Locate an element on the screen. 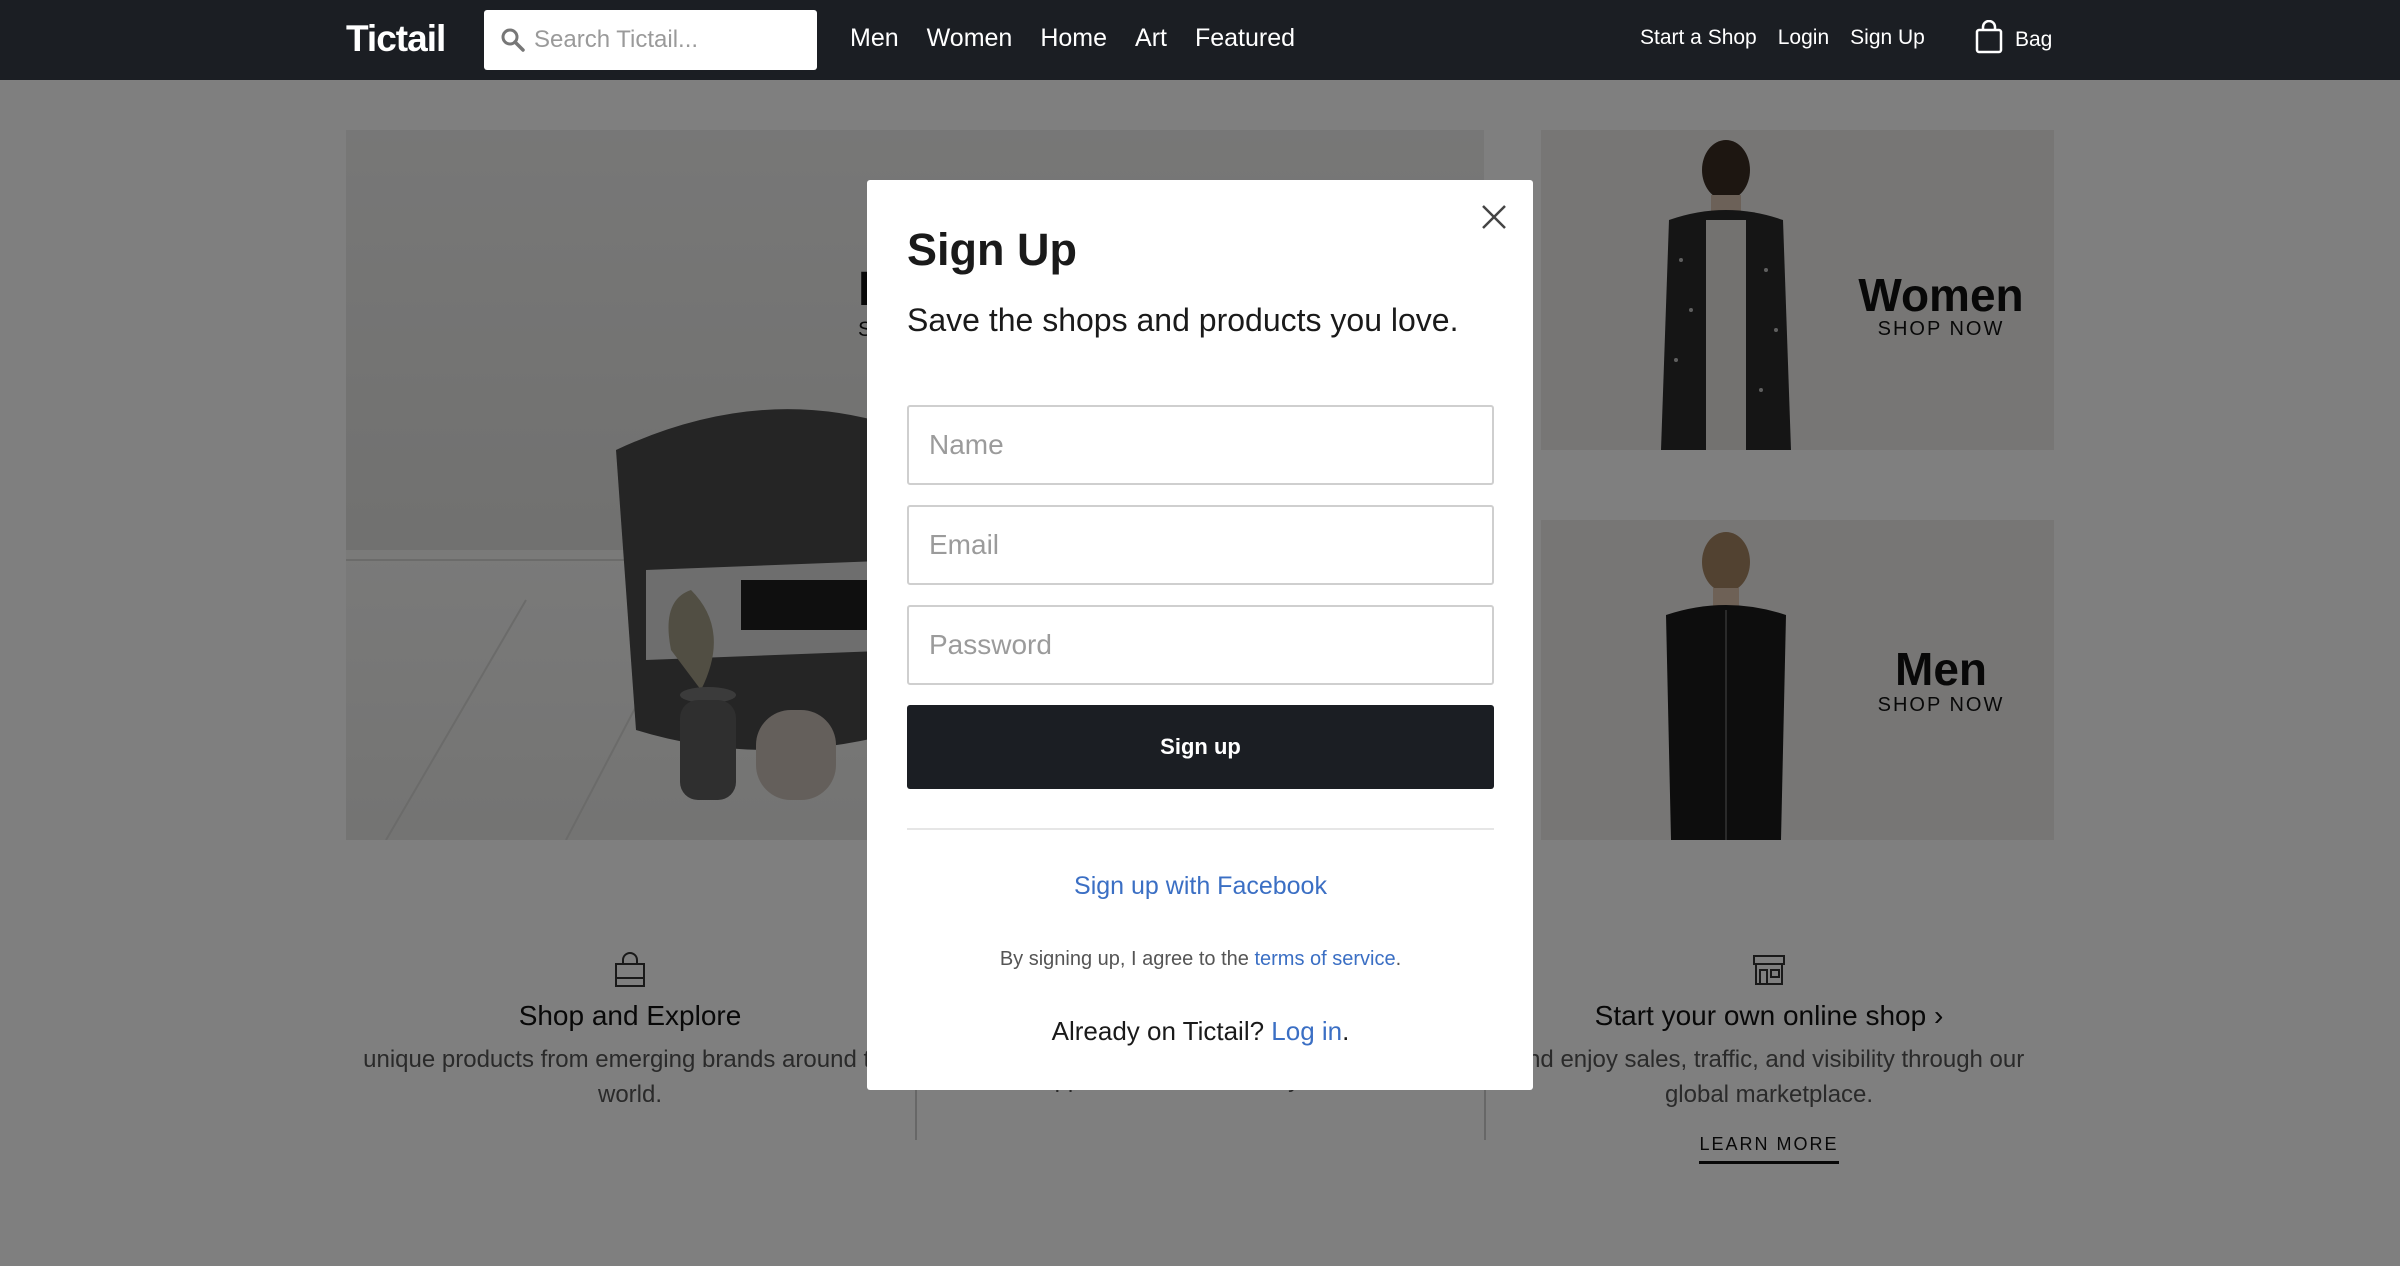 The width and height of the screenshot is (2400, 1266). password-field is located at coordinates (1200, 645).